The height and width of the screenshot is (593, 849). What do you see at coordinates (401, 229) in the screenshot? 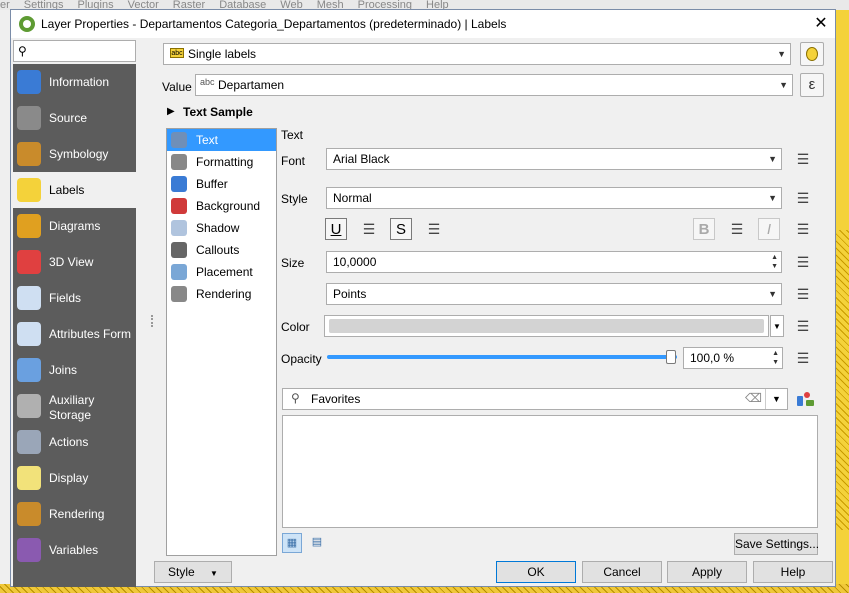
I see `strikeout-button: S` at bounding box center [401, 229].